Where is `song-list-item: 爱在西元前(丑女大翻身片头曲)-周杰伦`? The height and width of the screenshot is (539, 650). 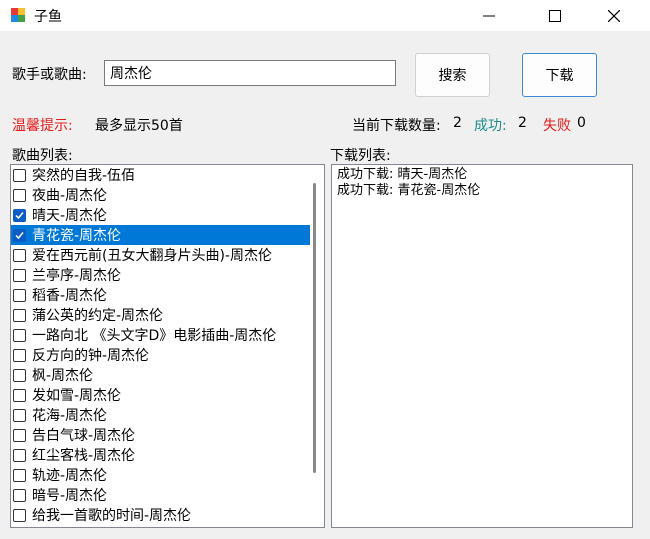
song-list-item: 爱在西元前(丑女大翻身片头曲)-周杰伦 is located at coordinates (160, 255).